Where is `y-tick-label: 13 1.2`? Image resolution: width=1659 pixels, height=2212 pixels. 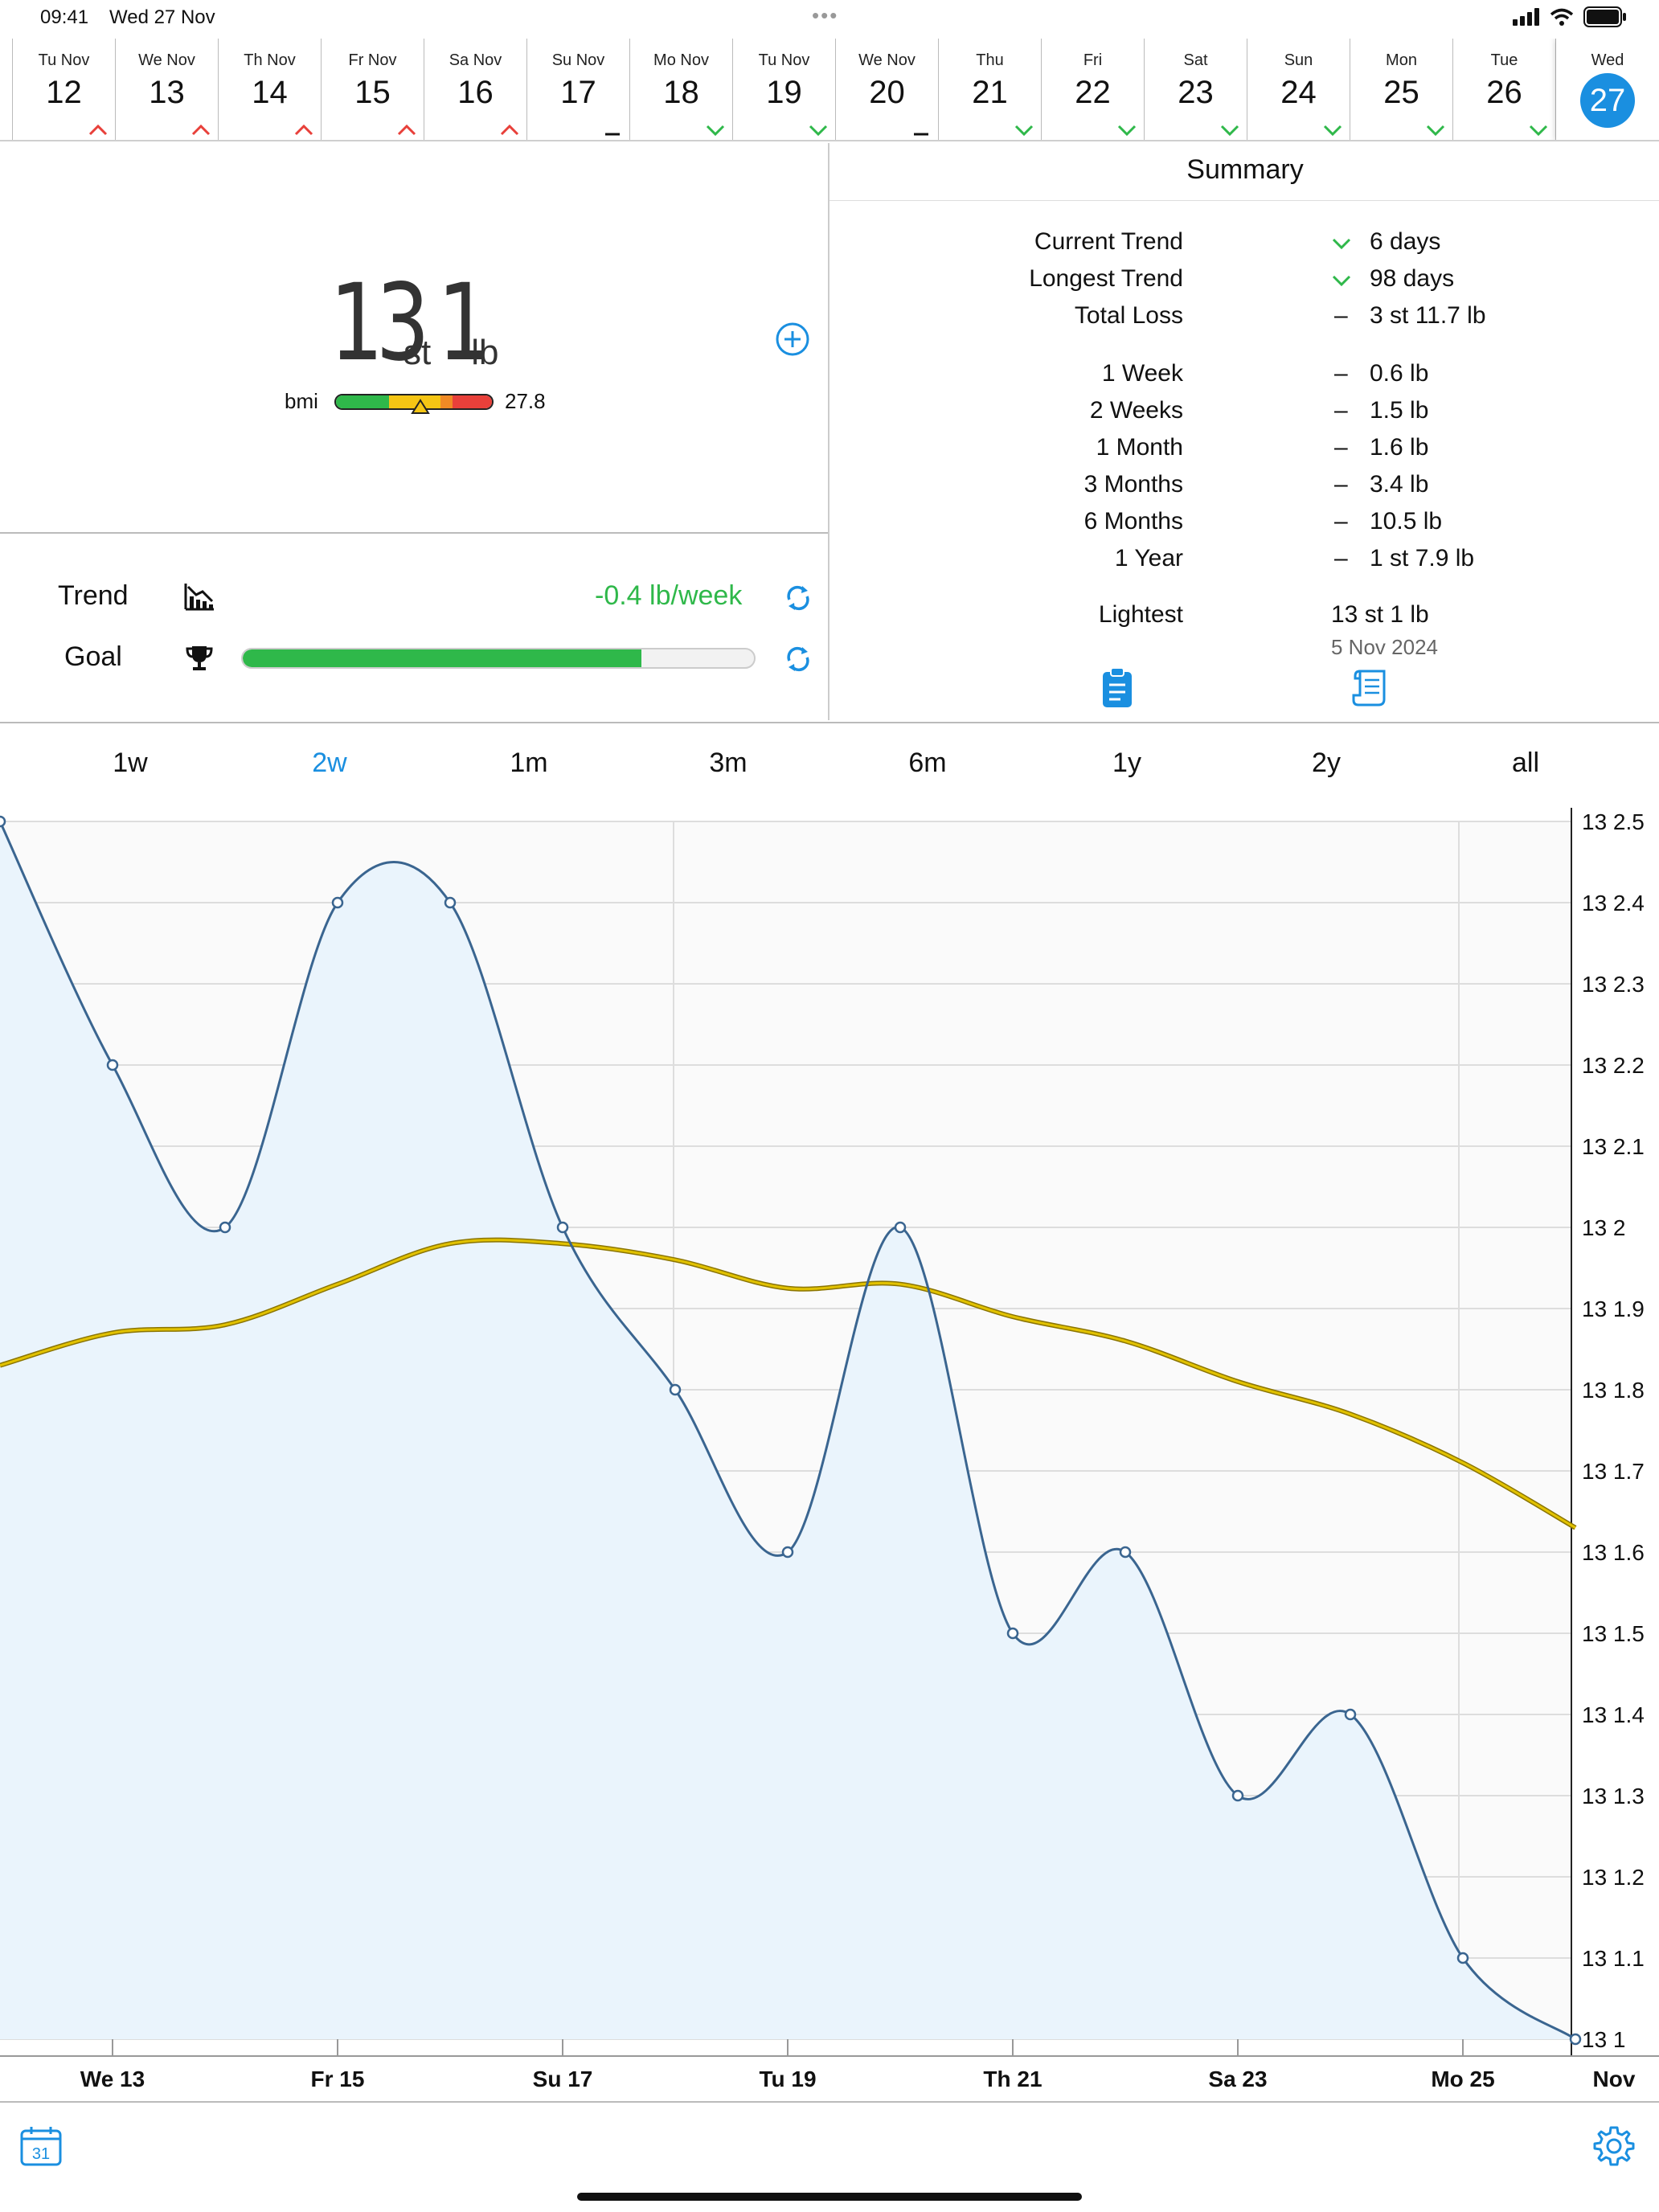 y-tick-label: 13 1.2 is located at coordinates (1613, 1877).